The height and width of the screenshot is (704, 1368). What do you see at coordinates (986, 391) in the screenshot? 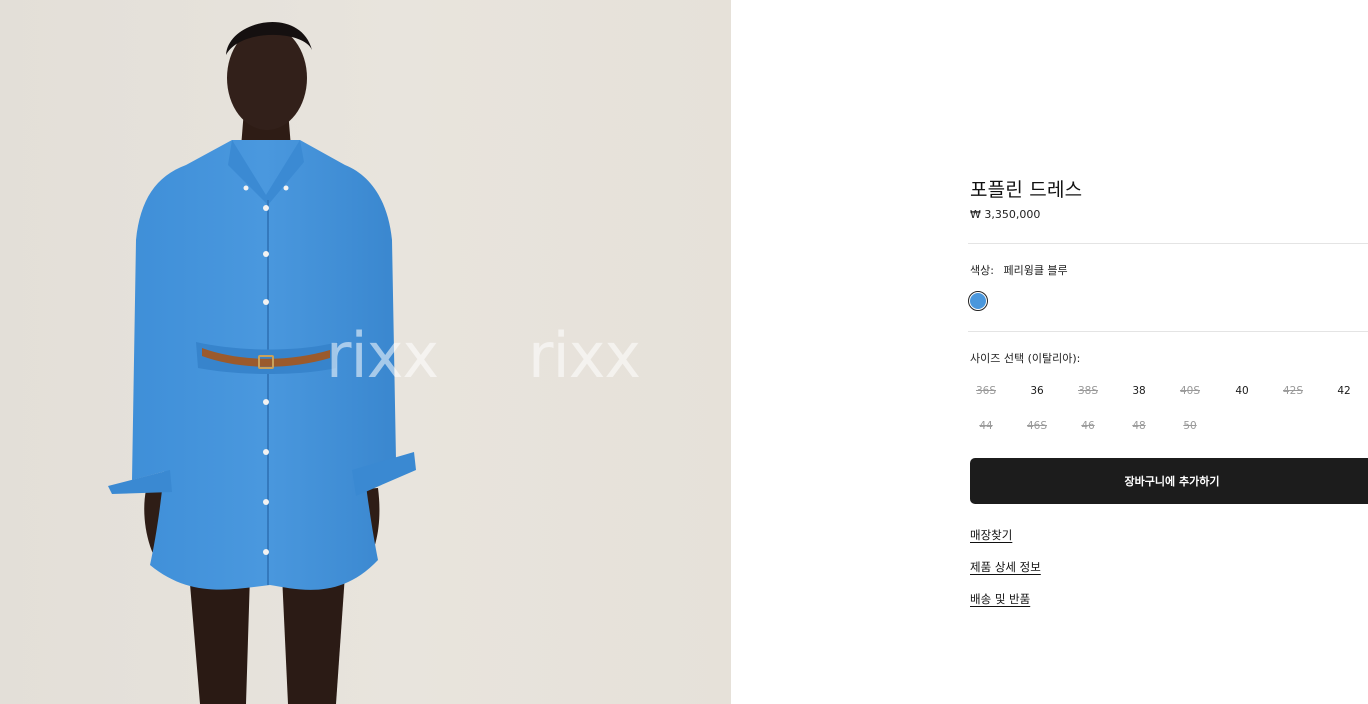
I see `size-option: 36S` at bounding box center [986, 391].